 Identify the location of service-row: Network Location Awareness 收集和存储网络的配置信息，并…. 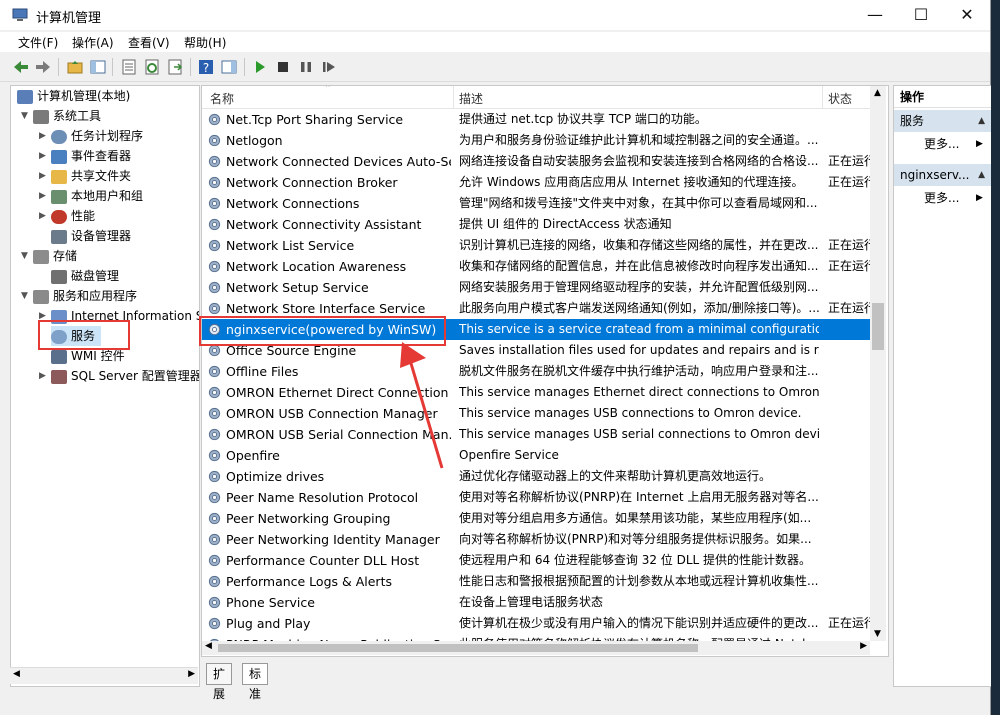
(537, 266).